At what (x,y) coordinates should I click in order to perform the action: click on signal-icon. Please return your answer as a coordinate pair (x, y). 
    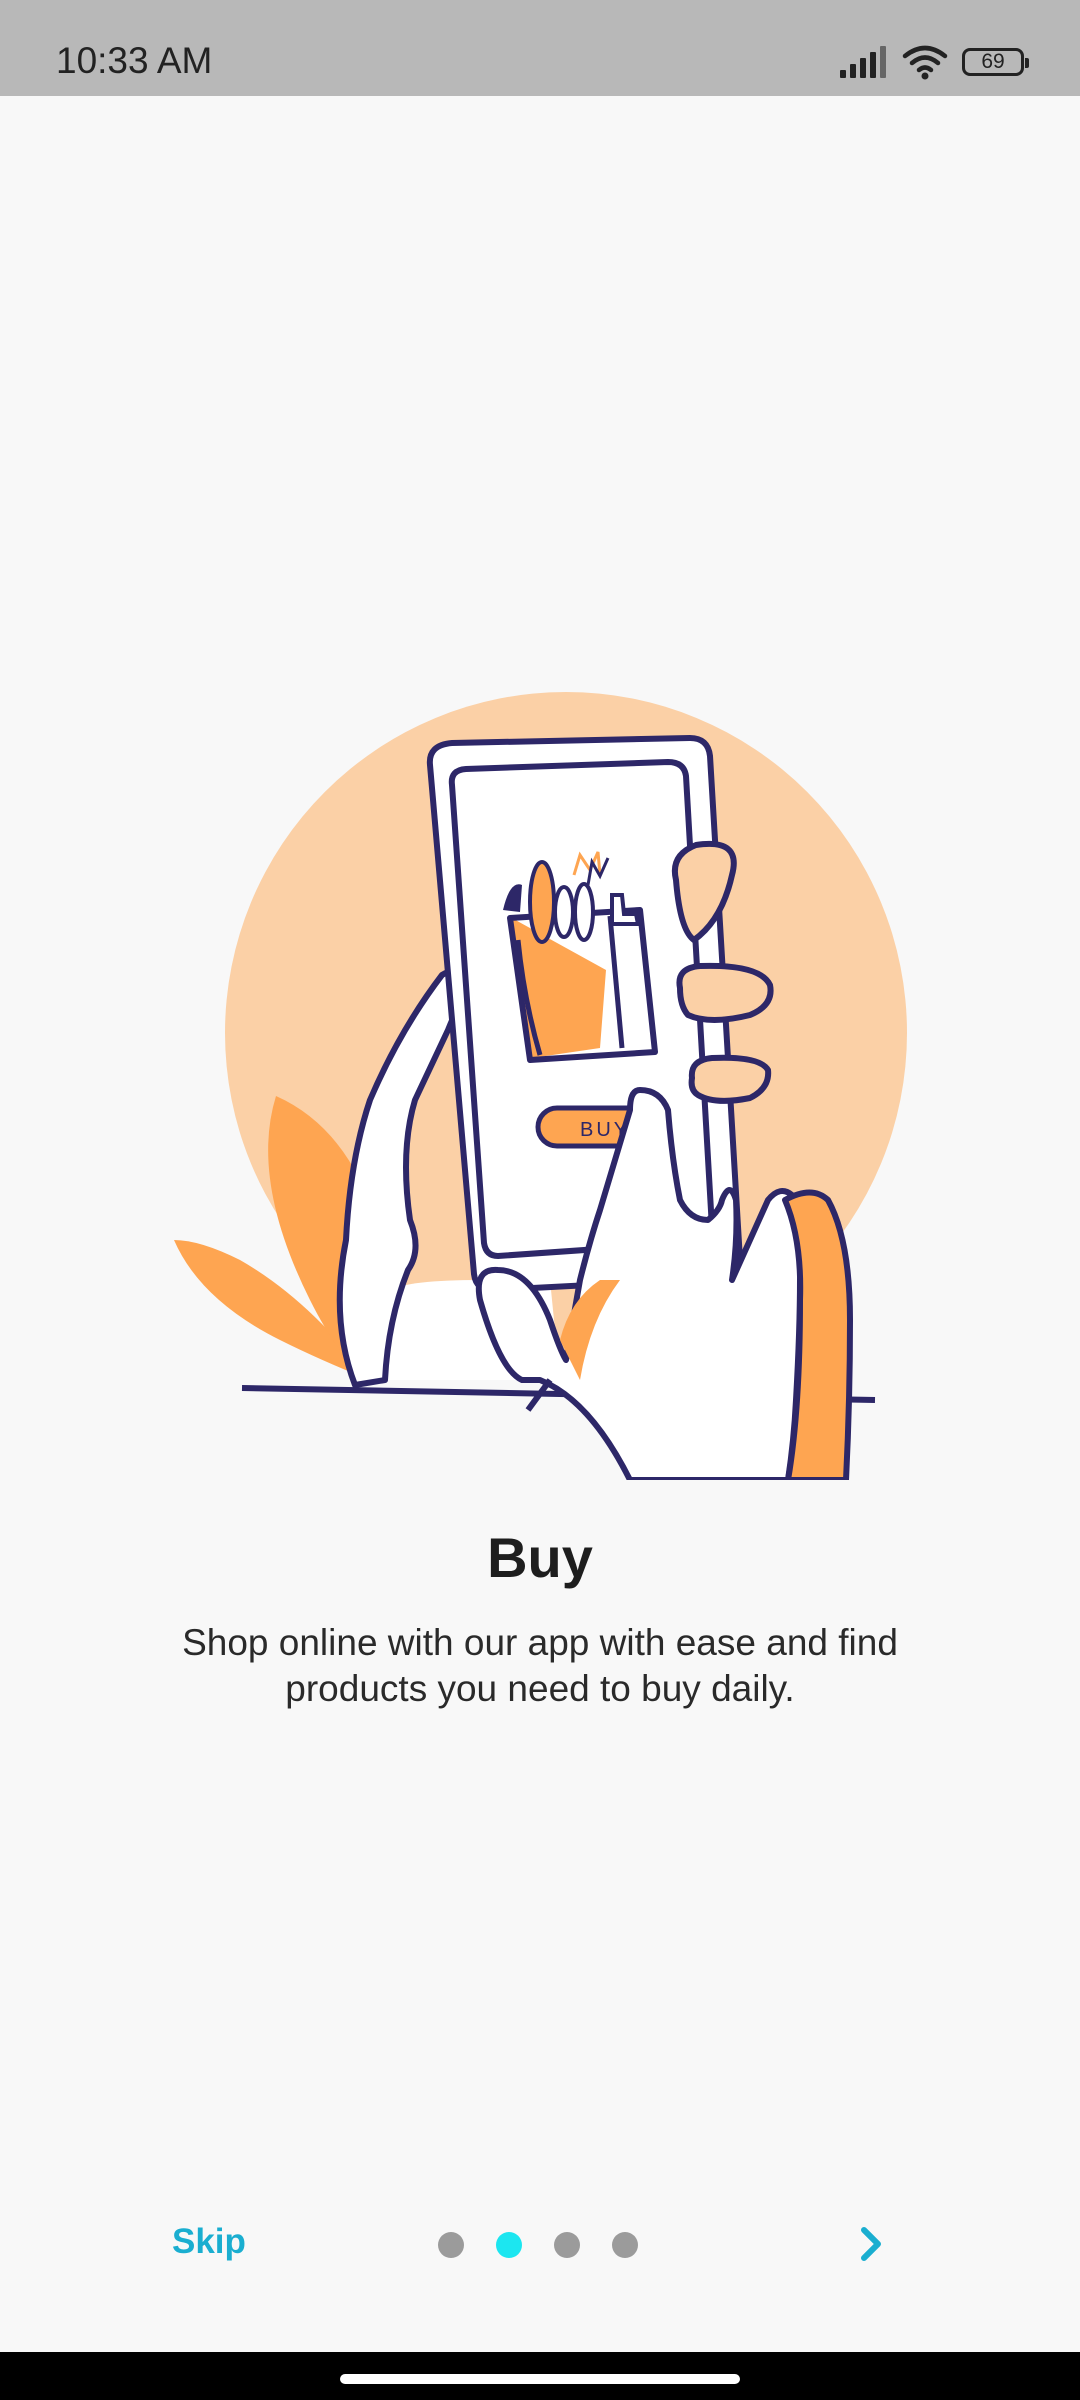
    Looking at the image, I should click on (863, 62).